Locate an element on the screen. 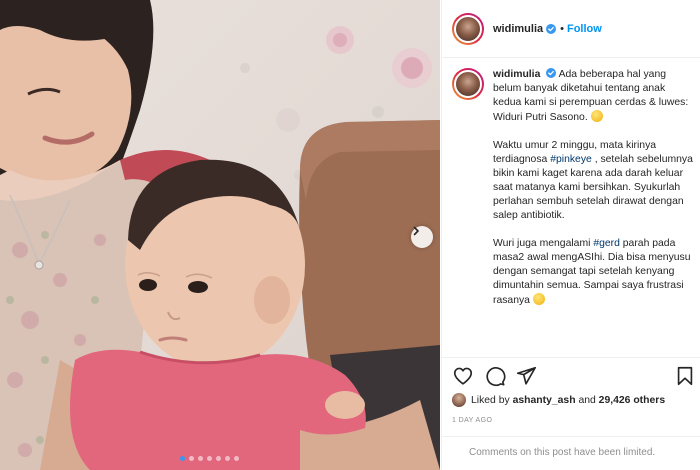 This screenshot has width=700, height=470. chevron-right-icon is located at coordinates (416, 231).